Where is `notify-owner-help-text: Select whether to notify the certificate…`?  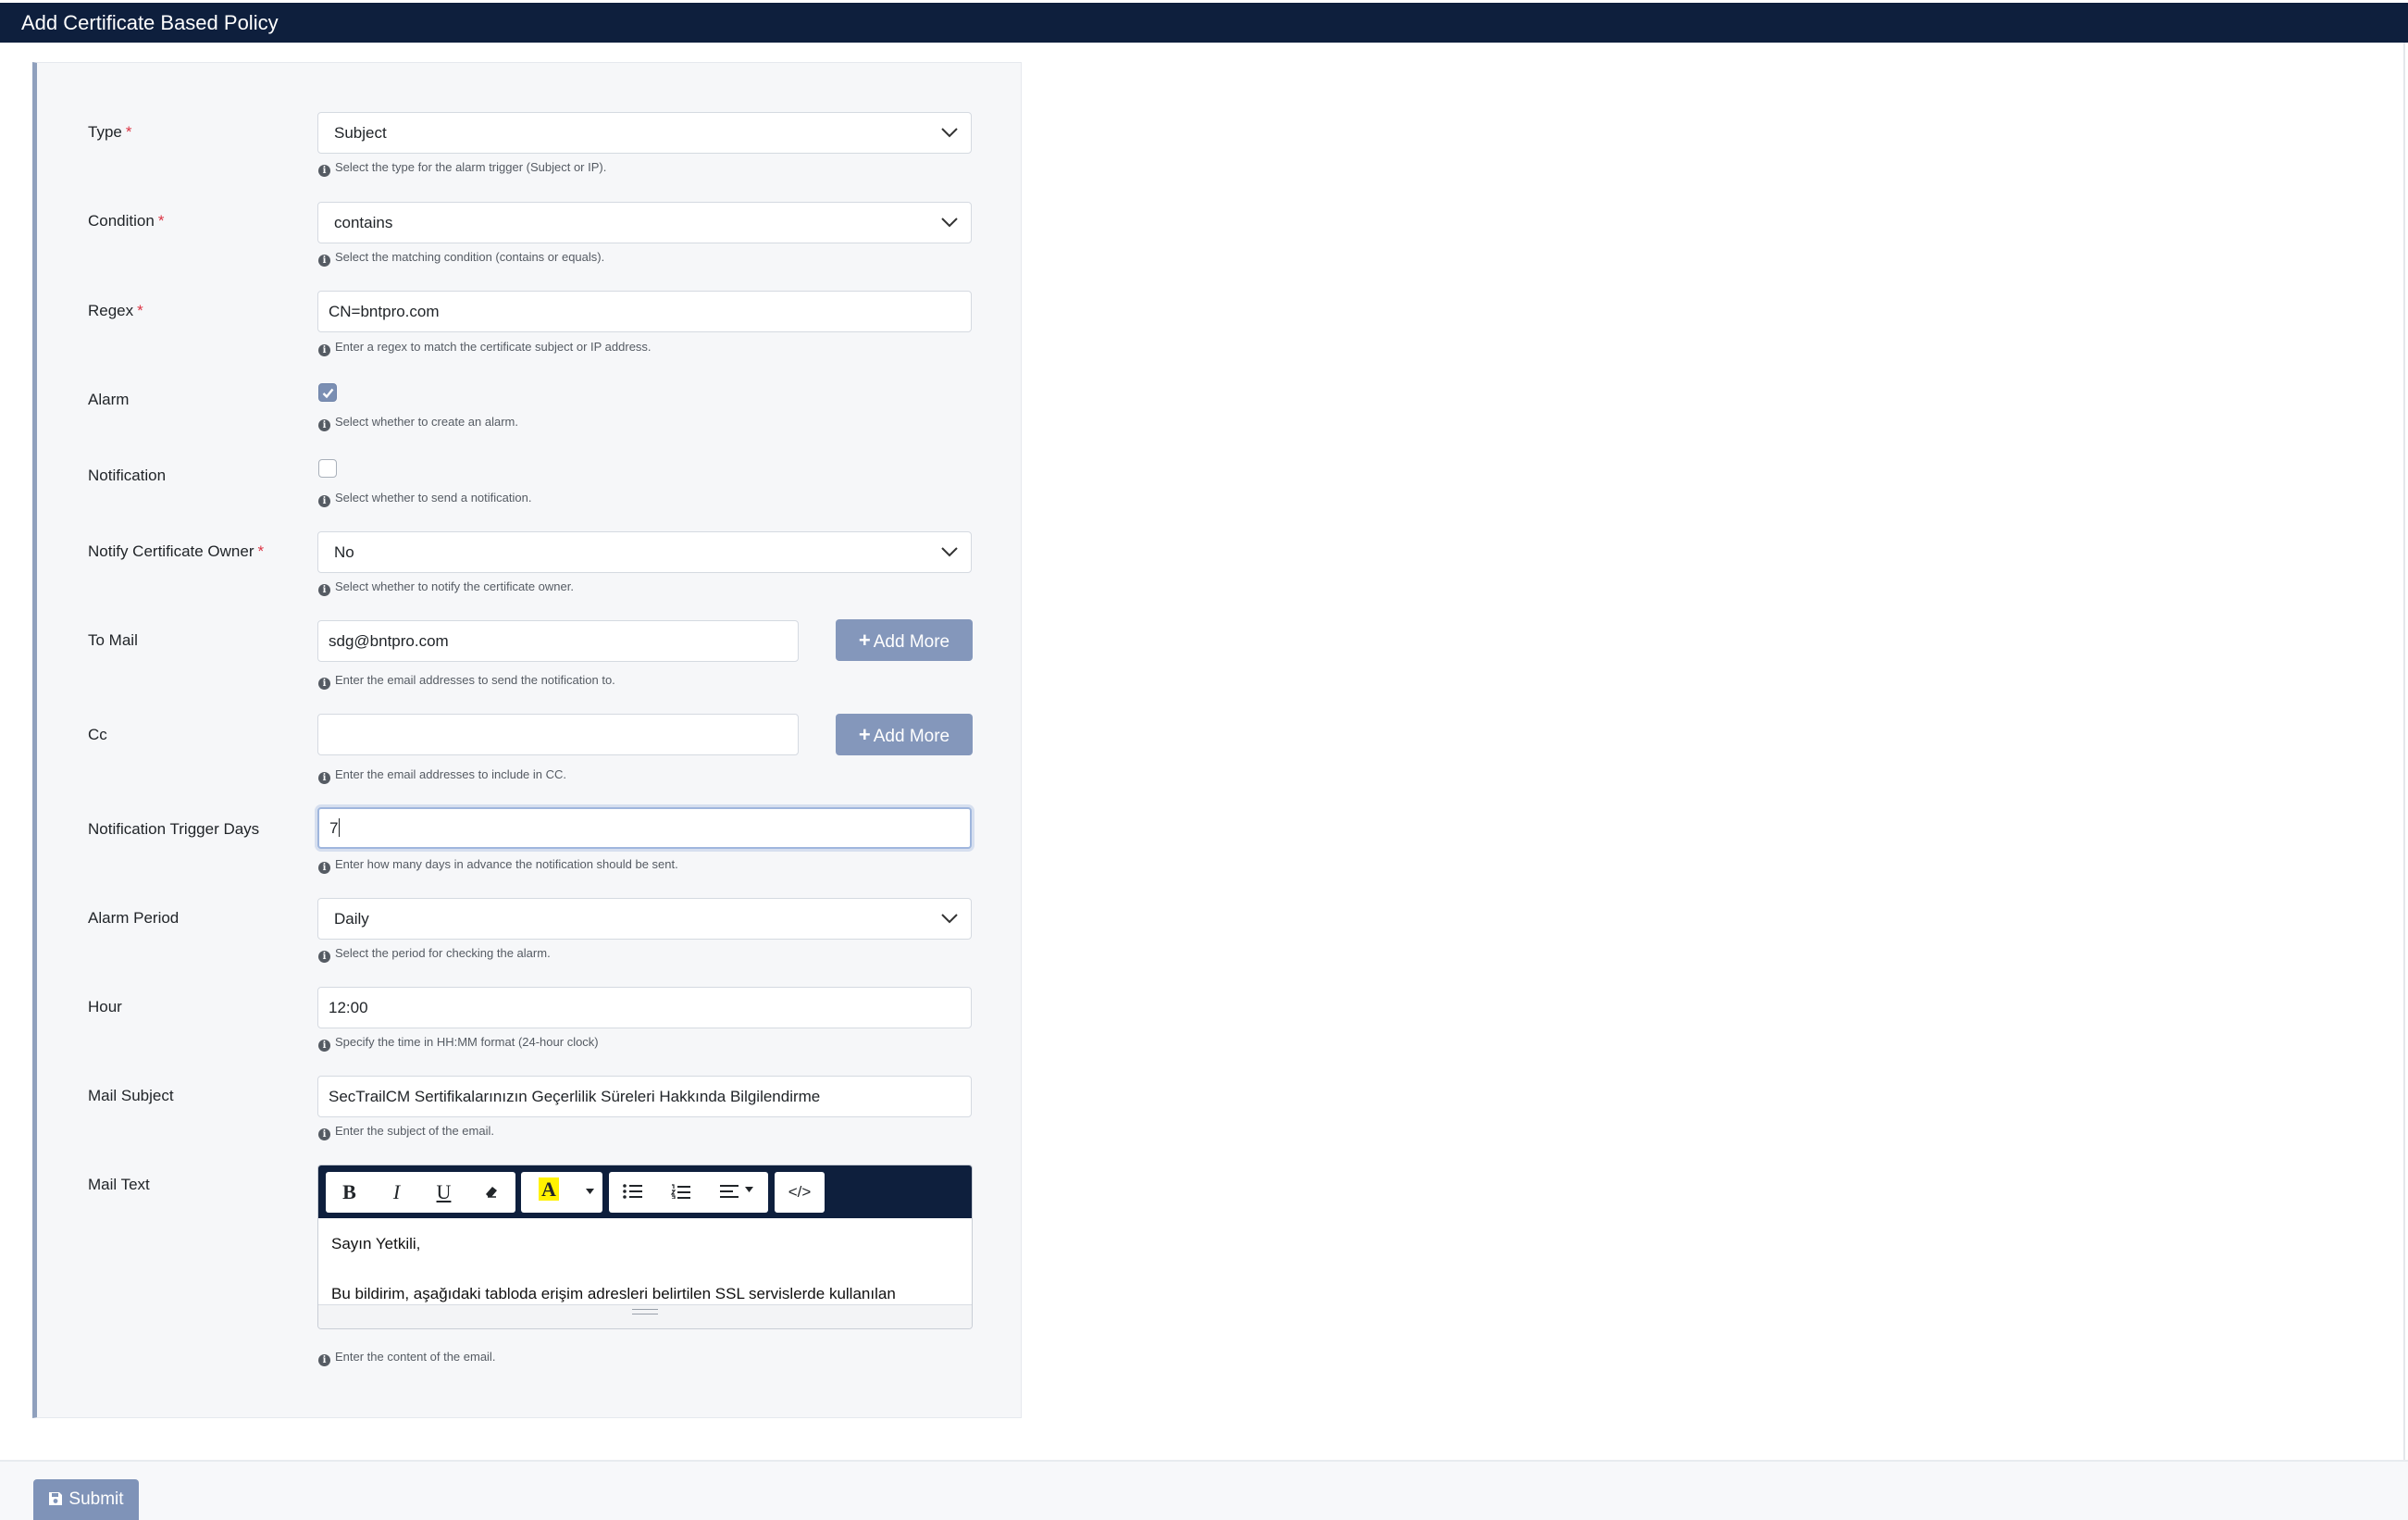
notify-owner-help-text: Select whether to notify the certificate… is located at coordinates (454, 586).